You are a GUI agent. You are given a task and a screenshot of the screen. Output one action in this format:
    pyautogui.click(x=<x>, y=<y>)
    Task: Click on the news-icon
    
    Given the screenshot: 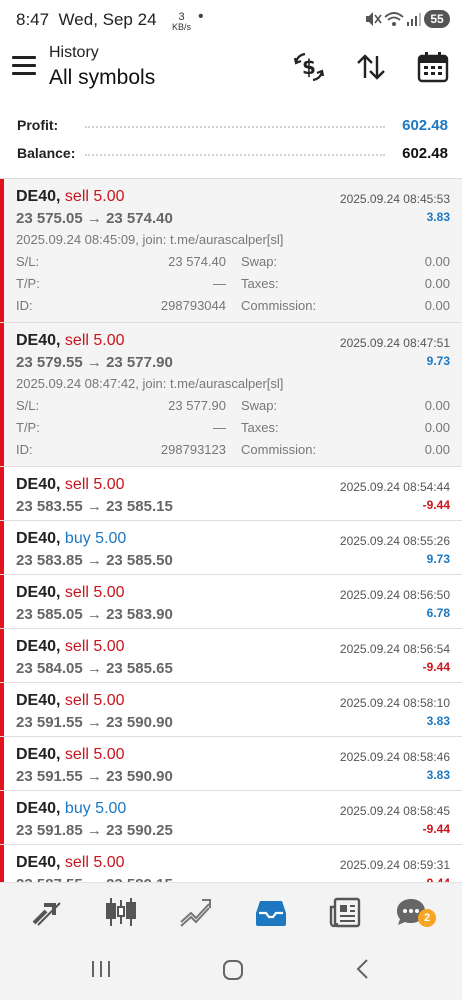 What is the action you would take?
    pyautogui.click(x=345, y=912)
    